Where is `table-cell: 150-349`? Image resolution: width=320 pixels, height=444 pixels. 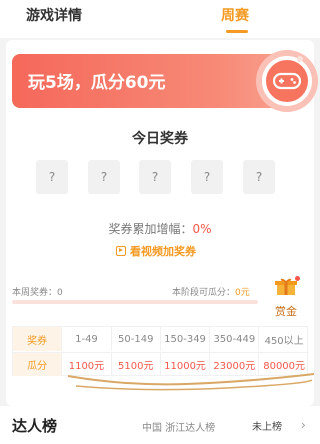 table-cell: 150-349 is located at coordinates (186, 339).